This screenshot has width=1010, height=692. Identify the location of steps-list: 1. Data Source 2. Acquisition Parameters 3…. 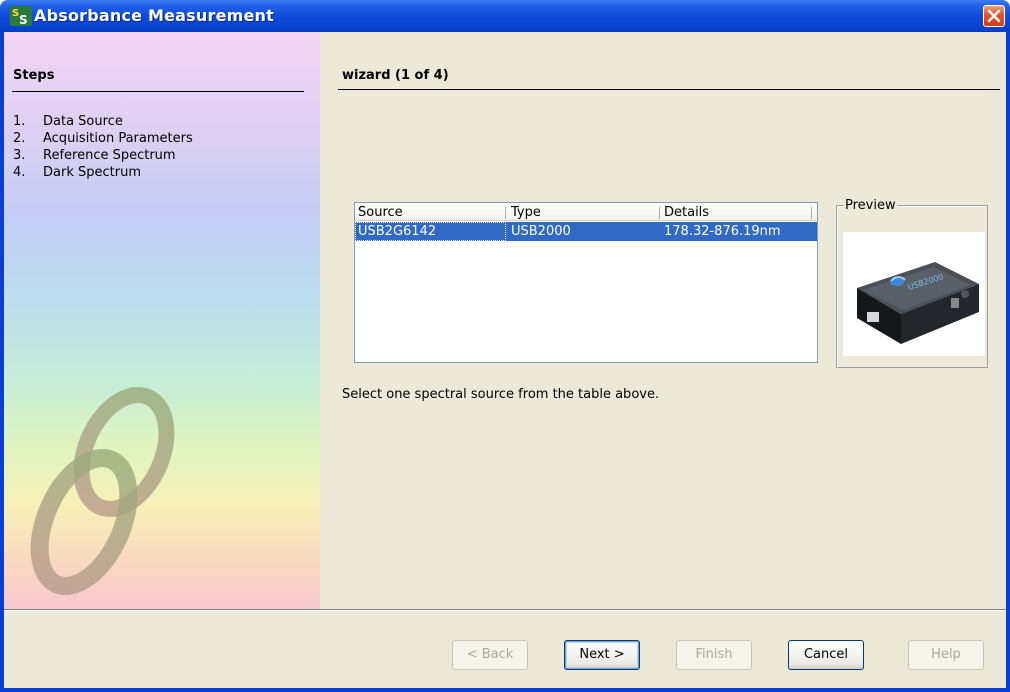
(103, 147).